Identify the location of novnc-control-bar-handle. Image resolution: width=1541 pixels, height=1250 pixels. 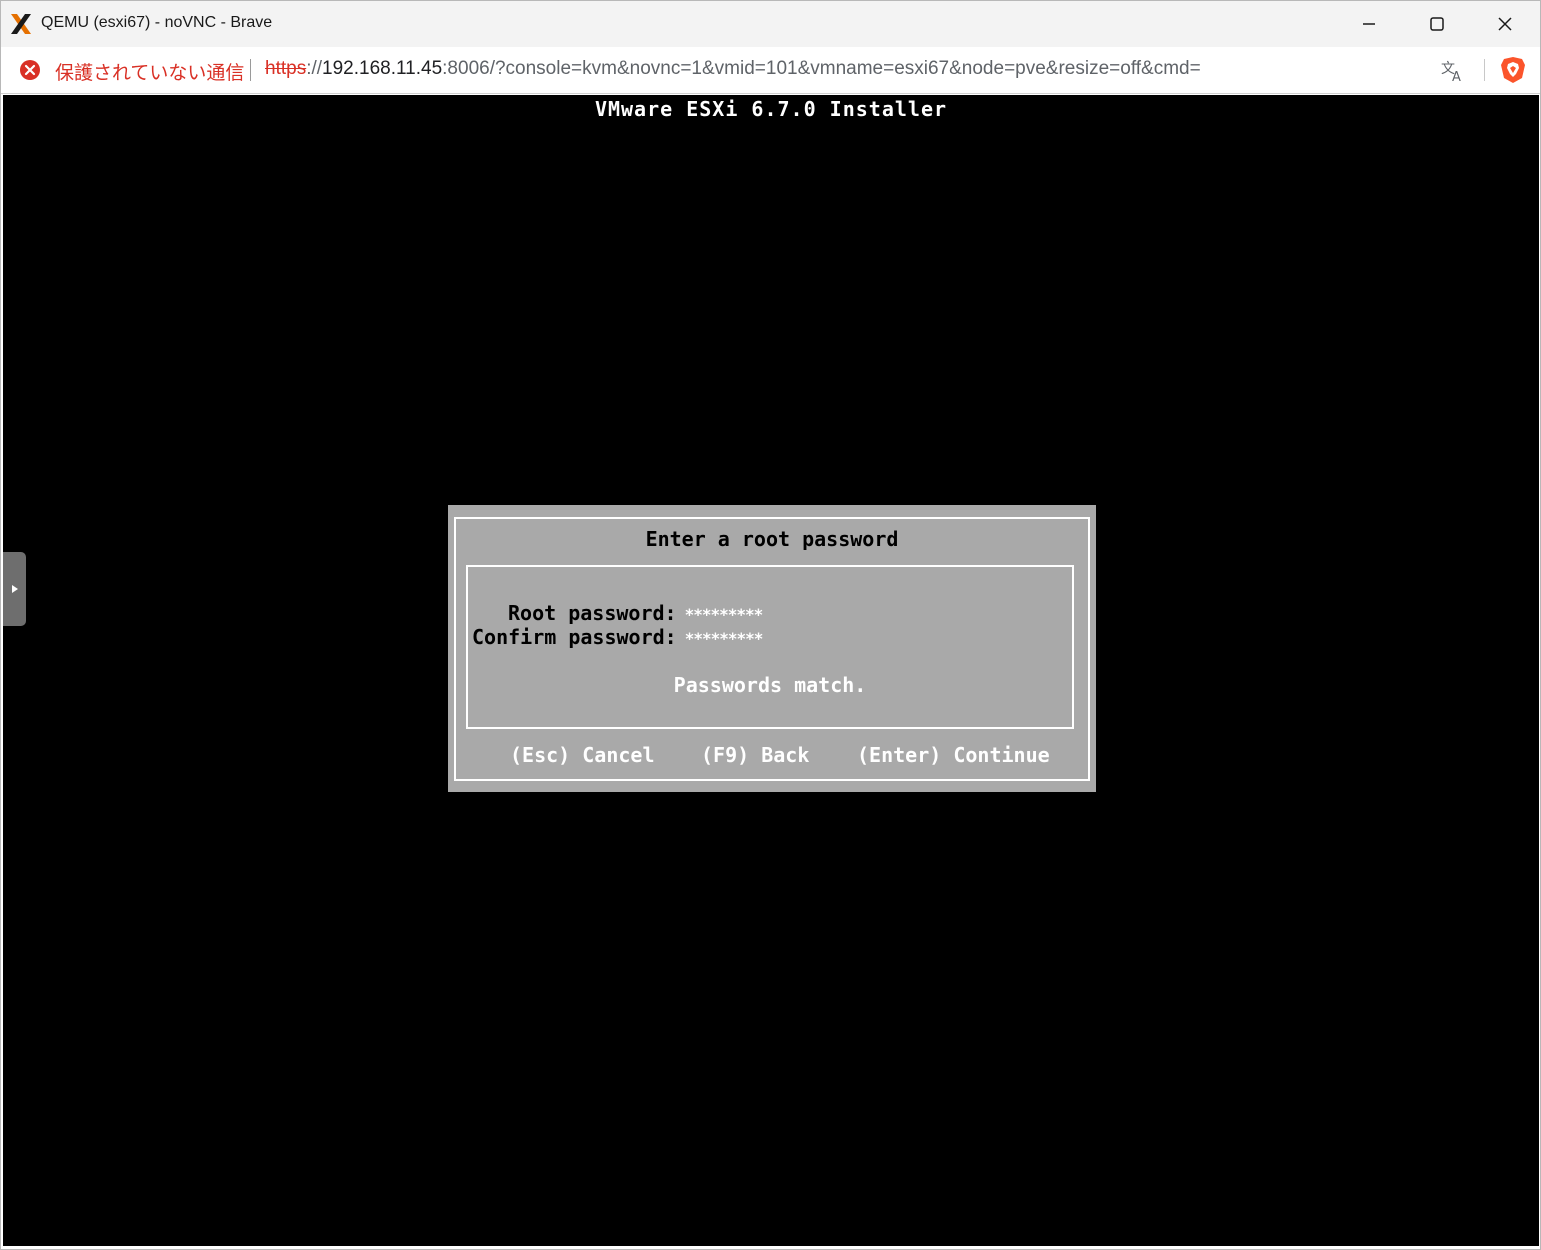
(14, 589).